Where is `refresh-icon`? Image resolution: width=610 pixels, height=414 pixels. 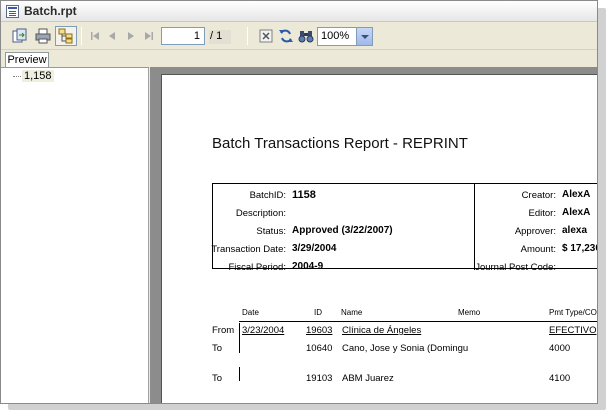
refresh-icon is located at coordinates (286, 36).